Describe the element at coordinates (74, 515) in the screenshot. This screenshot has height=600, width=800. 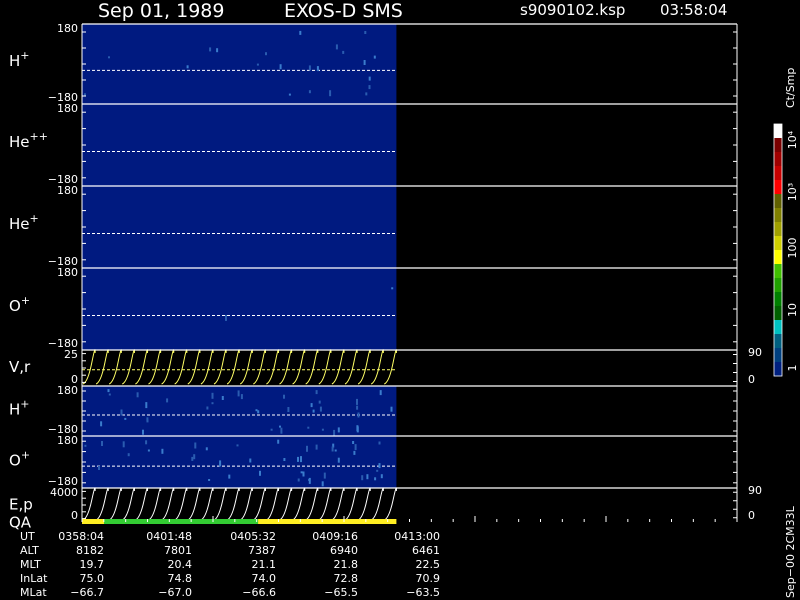
I see `y-tick-bottom: 0` at that location.